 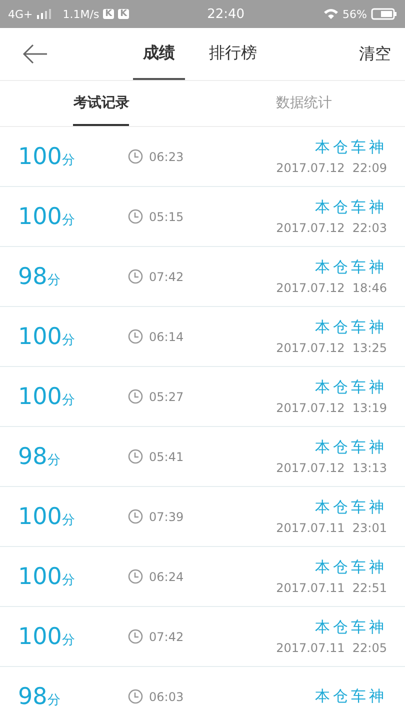 What do you see at coordinates (331, 648) in the screenshot?
I see `exam-datetime: 2017.07.11 22:05` at bounding box center [331, 648].